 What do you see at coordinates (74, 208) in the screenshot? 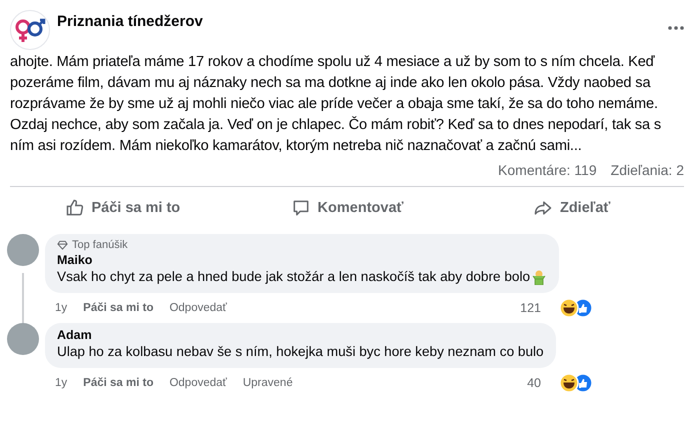
I see `thumbs-up-icon` at bounding box center [74, 208].